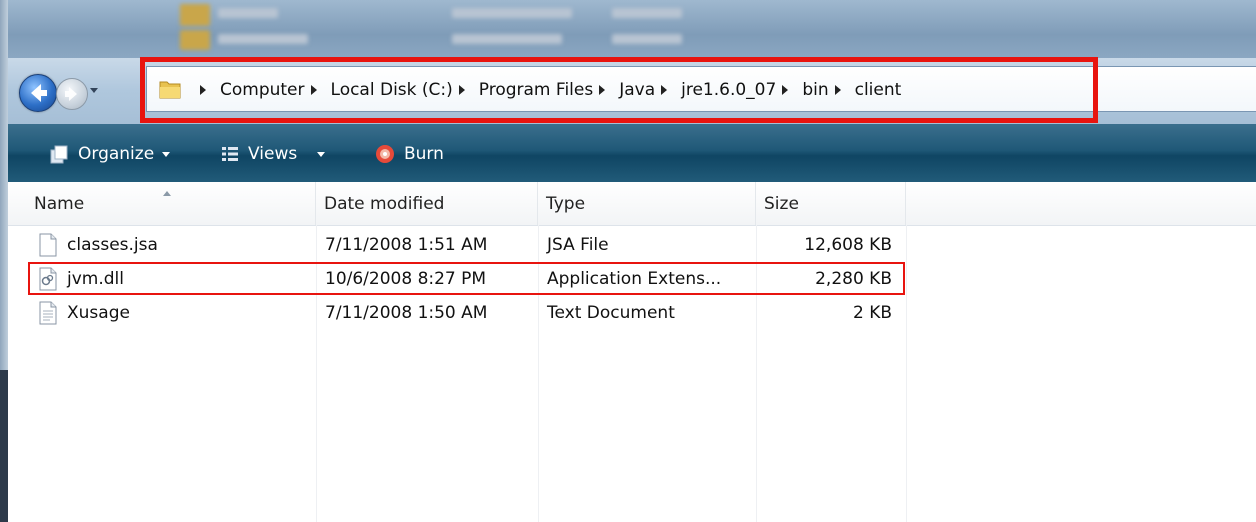 The image size is (1256, 522). What do you see at coordinates (566, 203) in the screenshot?
I see `column-type-label: Type` at bounding box center [566, 203].